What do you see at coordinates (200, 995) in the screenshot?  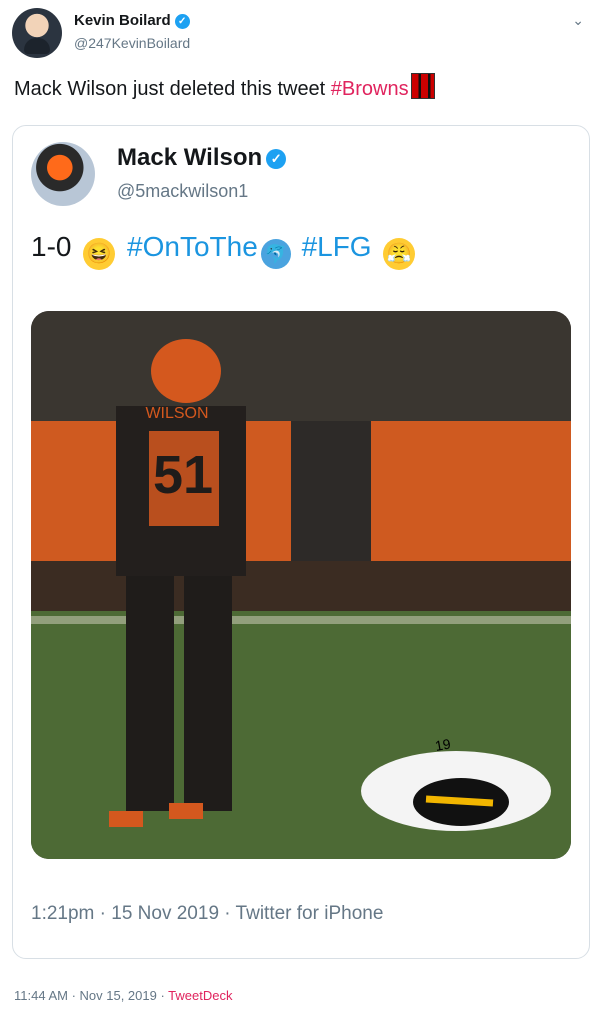 I see `app-link: TweetDeck` at bounding box center [200, 995].